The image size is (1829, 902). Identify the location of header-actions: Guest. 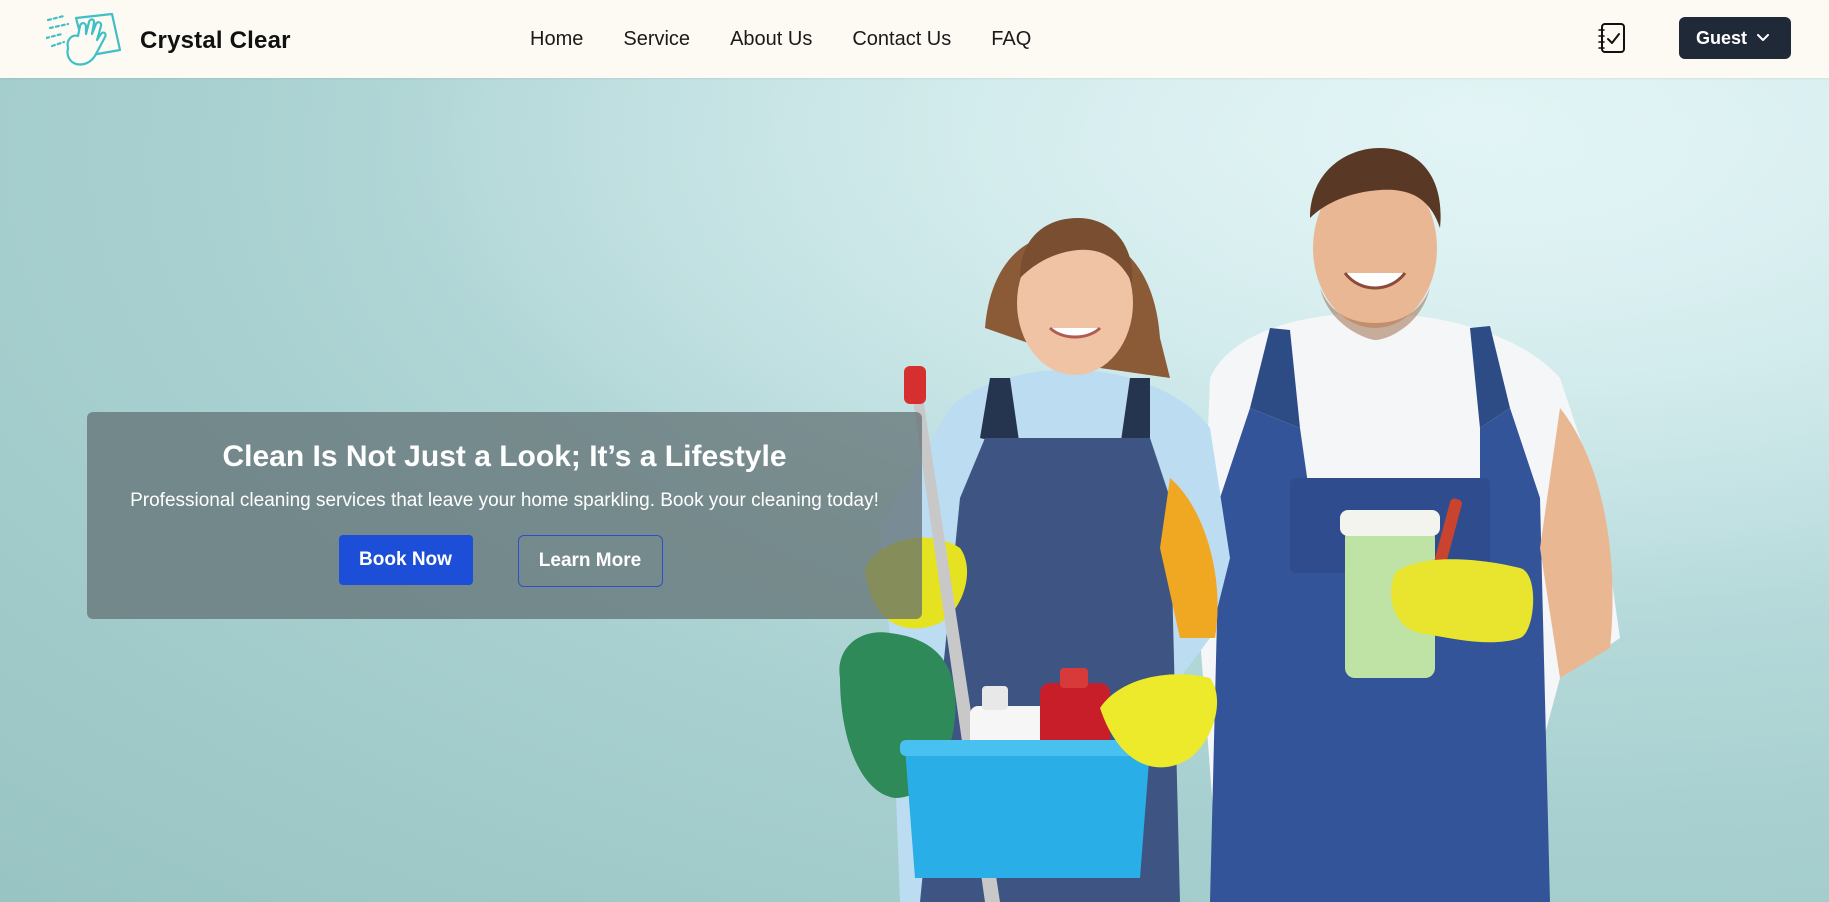
(1693, 38).